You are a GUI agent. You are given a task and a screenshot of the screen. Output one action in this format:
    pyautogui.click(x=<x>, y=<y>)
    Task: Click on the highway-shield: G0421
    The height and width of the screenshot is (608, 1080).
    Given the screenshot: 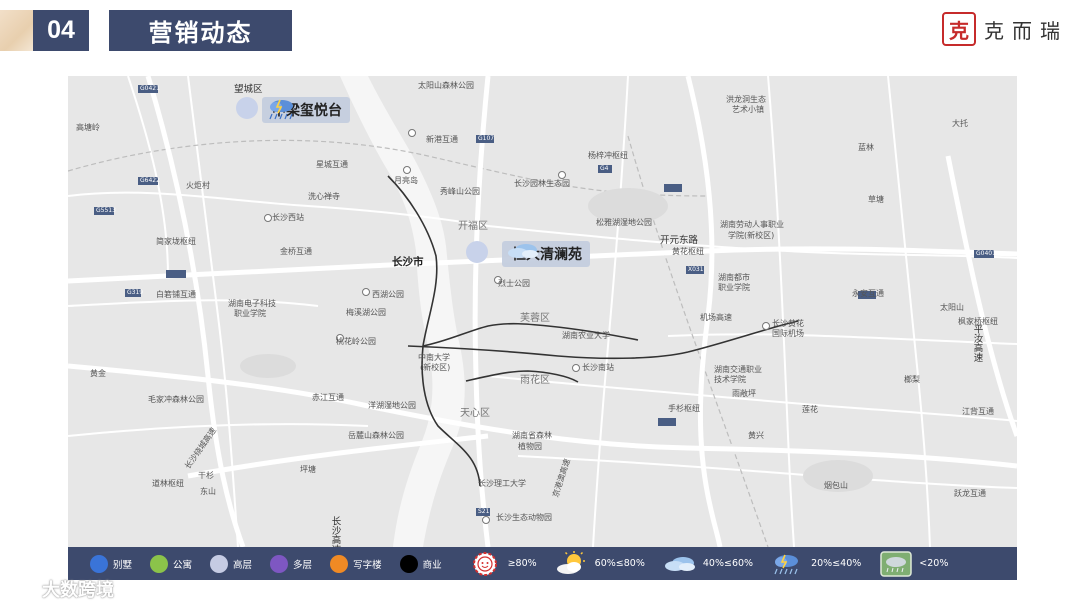 What is the action you would take?
    pyautogui.click(x=150, y=88)
    